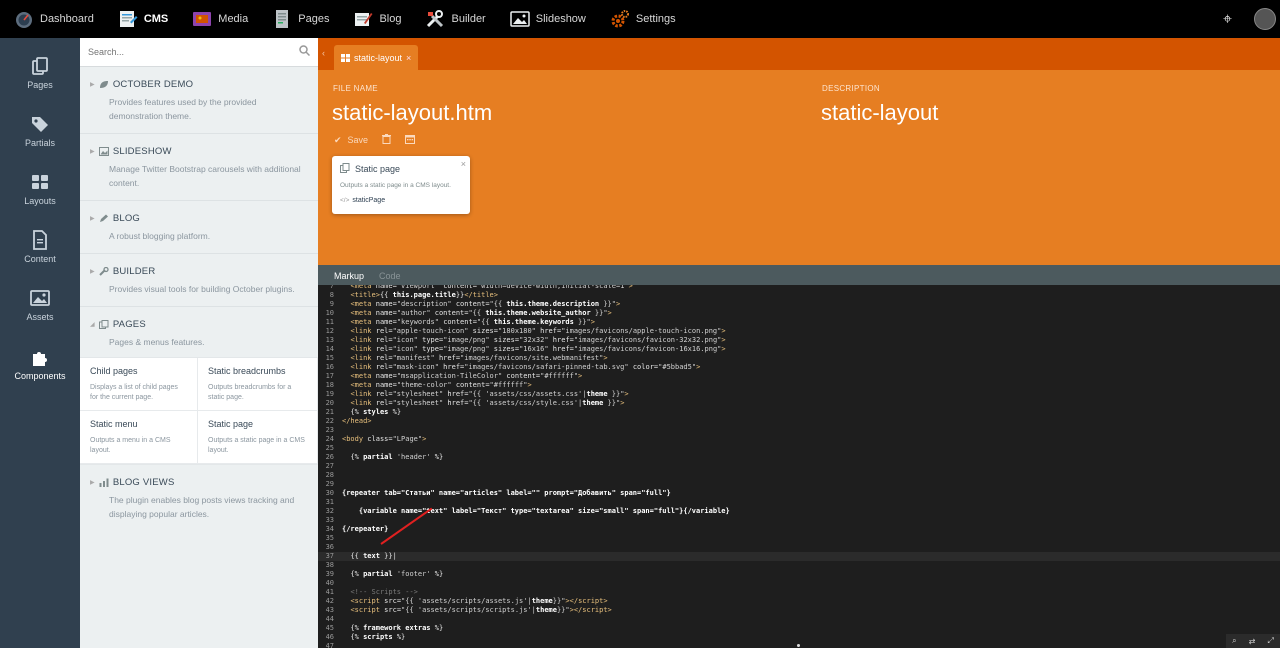 Image resolution: width=1280 pixels, height=648 pixels. What do you see at coordinates (40, 73) in the screenshot?
I see `sidenav-pages: Pages` at bounding box center [40, 73].